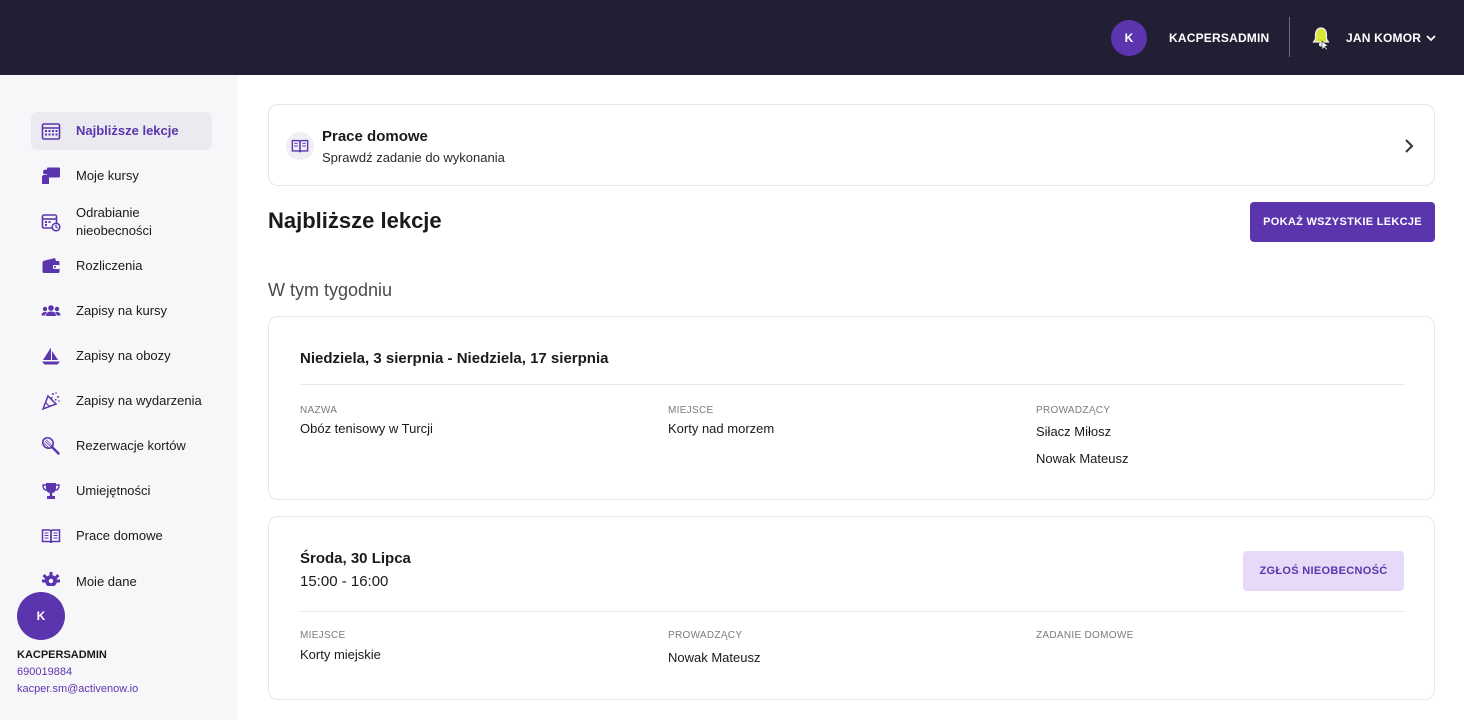 This screenshot has width=1464, height=720. What do you see at coordinates (41, 616) in the screenshot?
I see `sidebar-avatar: K` at bounding box center [41, 616].